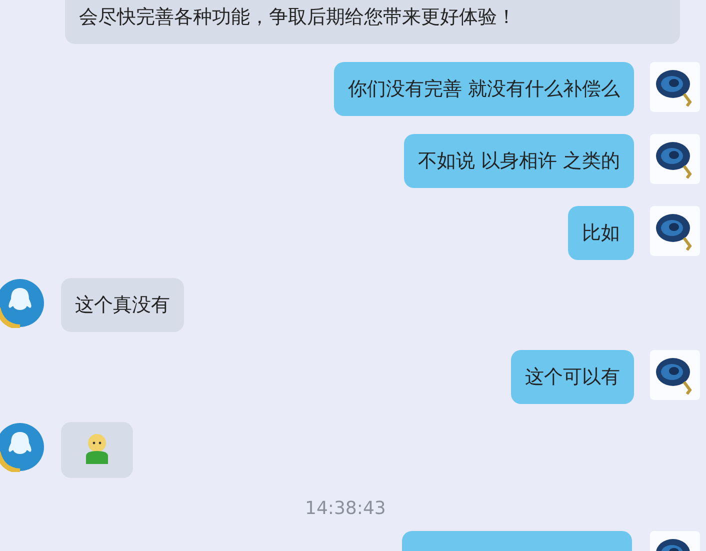  I want to click on message-bubble: 这个可以有, so click(572, 377).